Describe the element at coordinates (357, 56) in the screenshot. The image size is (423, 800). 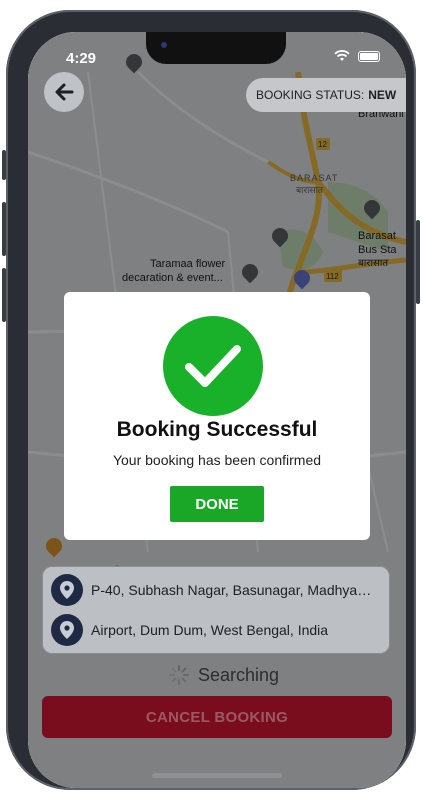
I see `system-icons` at that location.